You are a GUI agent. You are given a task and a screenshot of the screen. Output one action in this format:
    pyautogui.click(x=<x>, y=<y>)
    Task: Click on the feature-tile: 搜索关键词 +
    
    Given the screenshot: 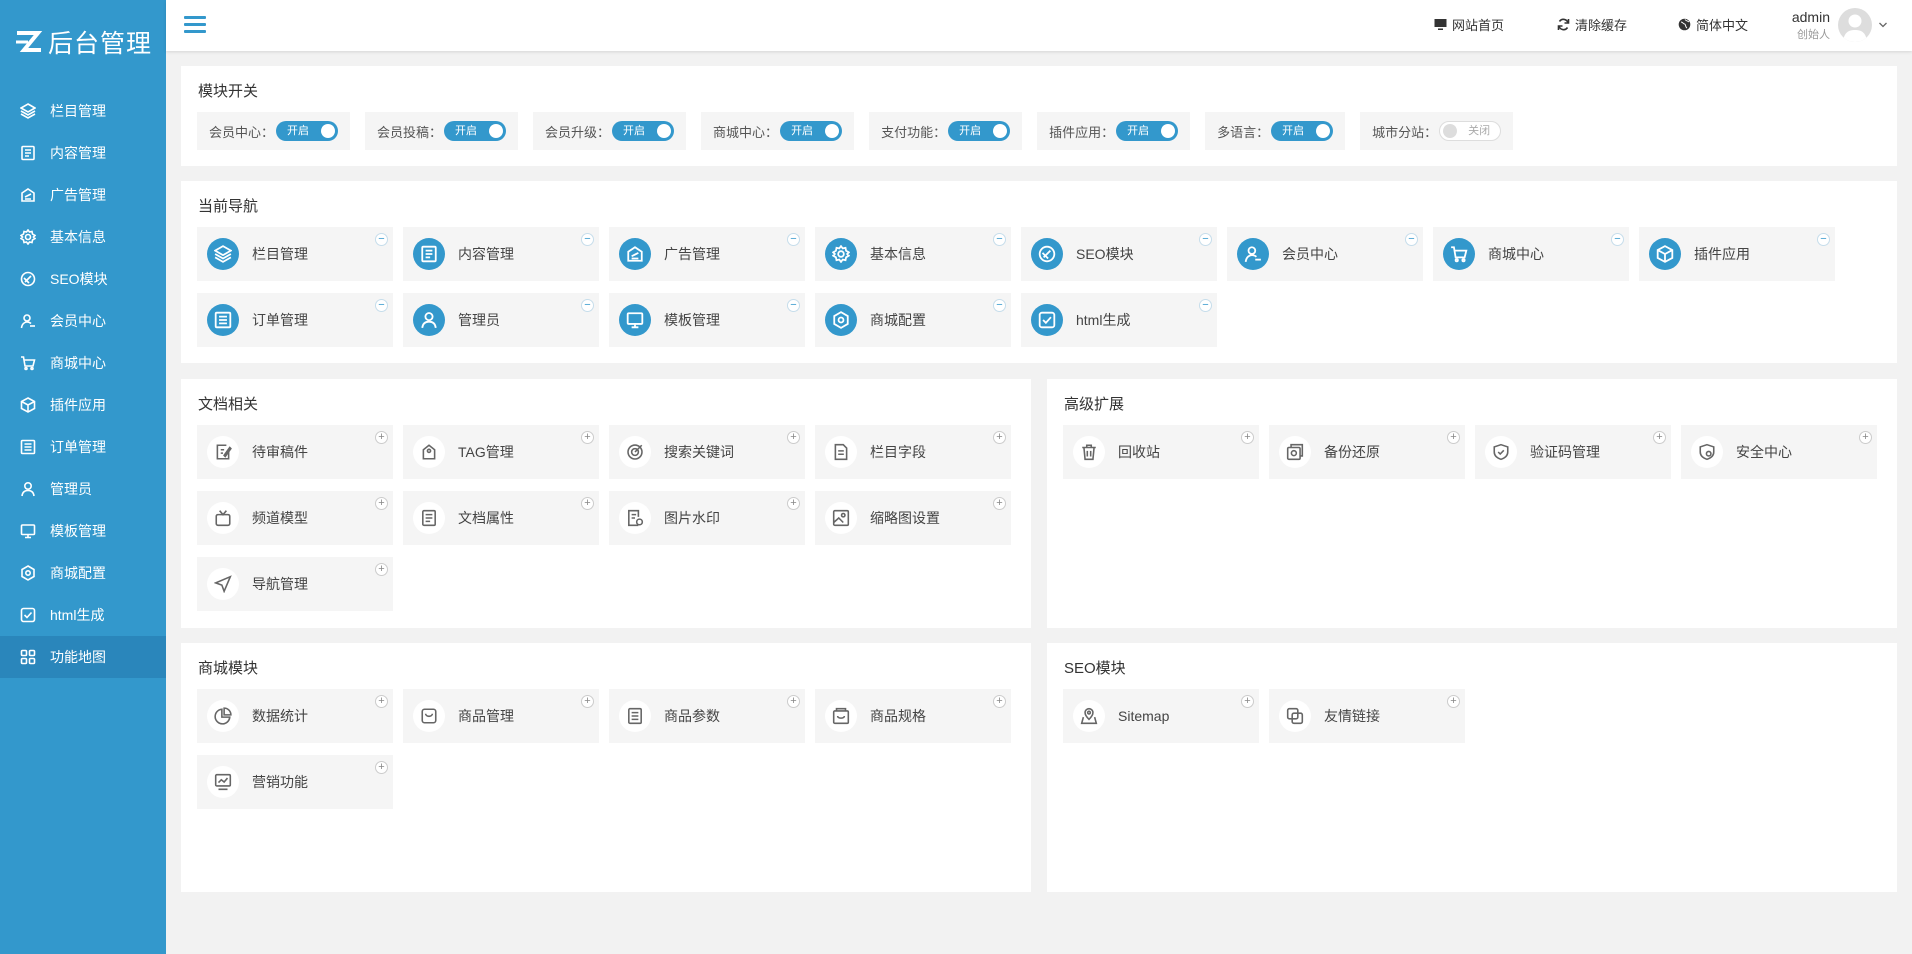 What is the action you would take?
    pyautogui.click(x=707, y=452)
    